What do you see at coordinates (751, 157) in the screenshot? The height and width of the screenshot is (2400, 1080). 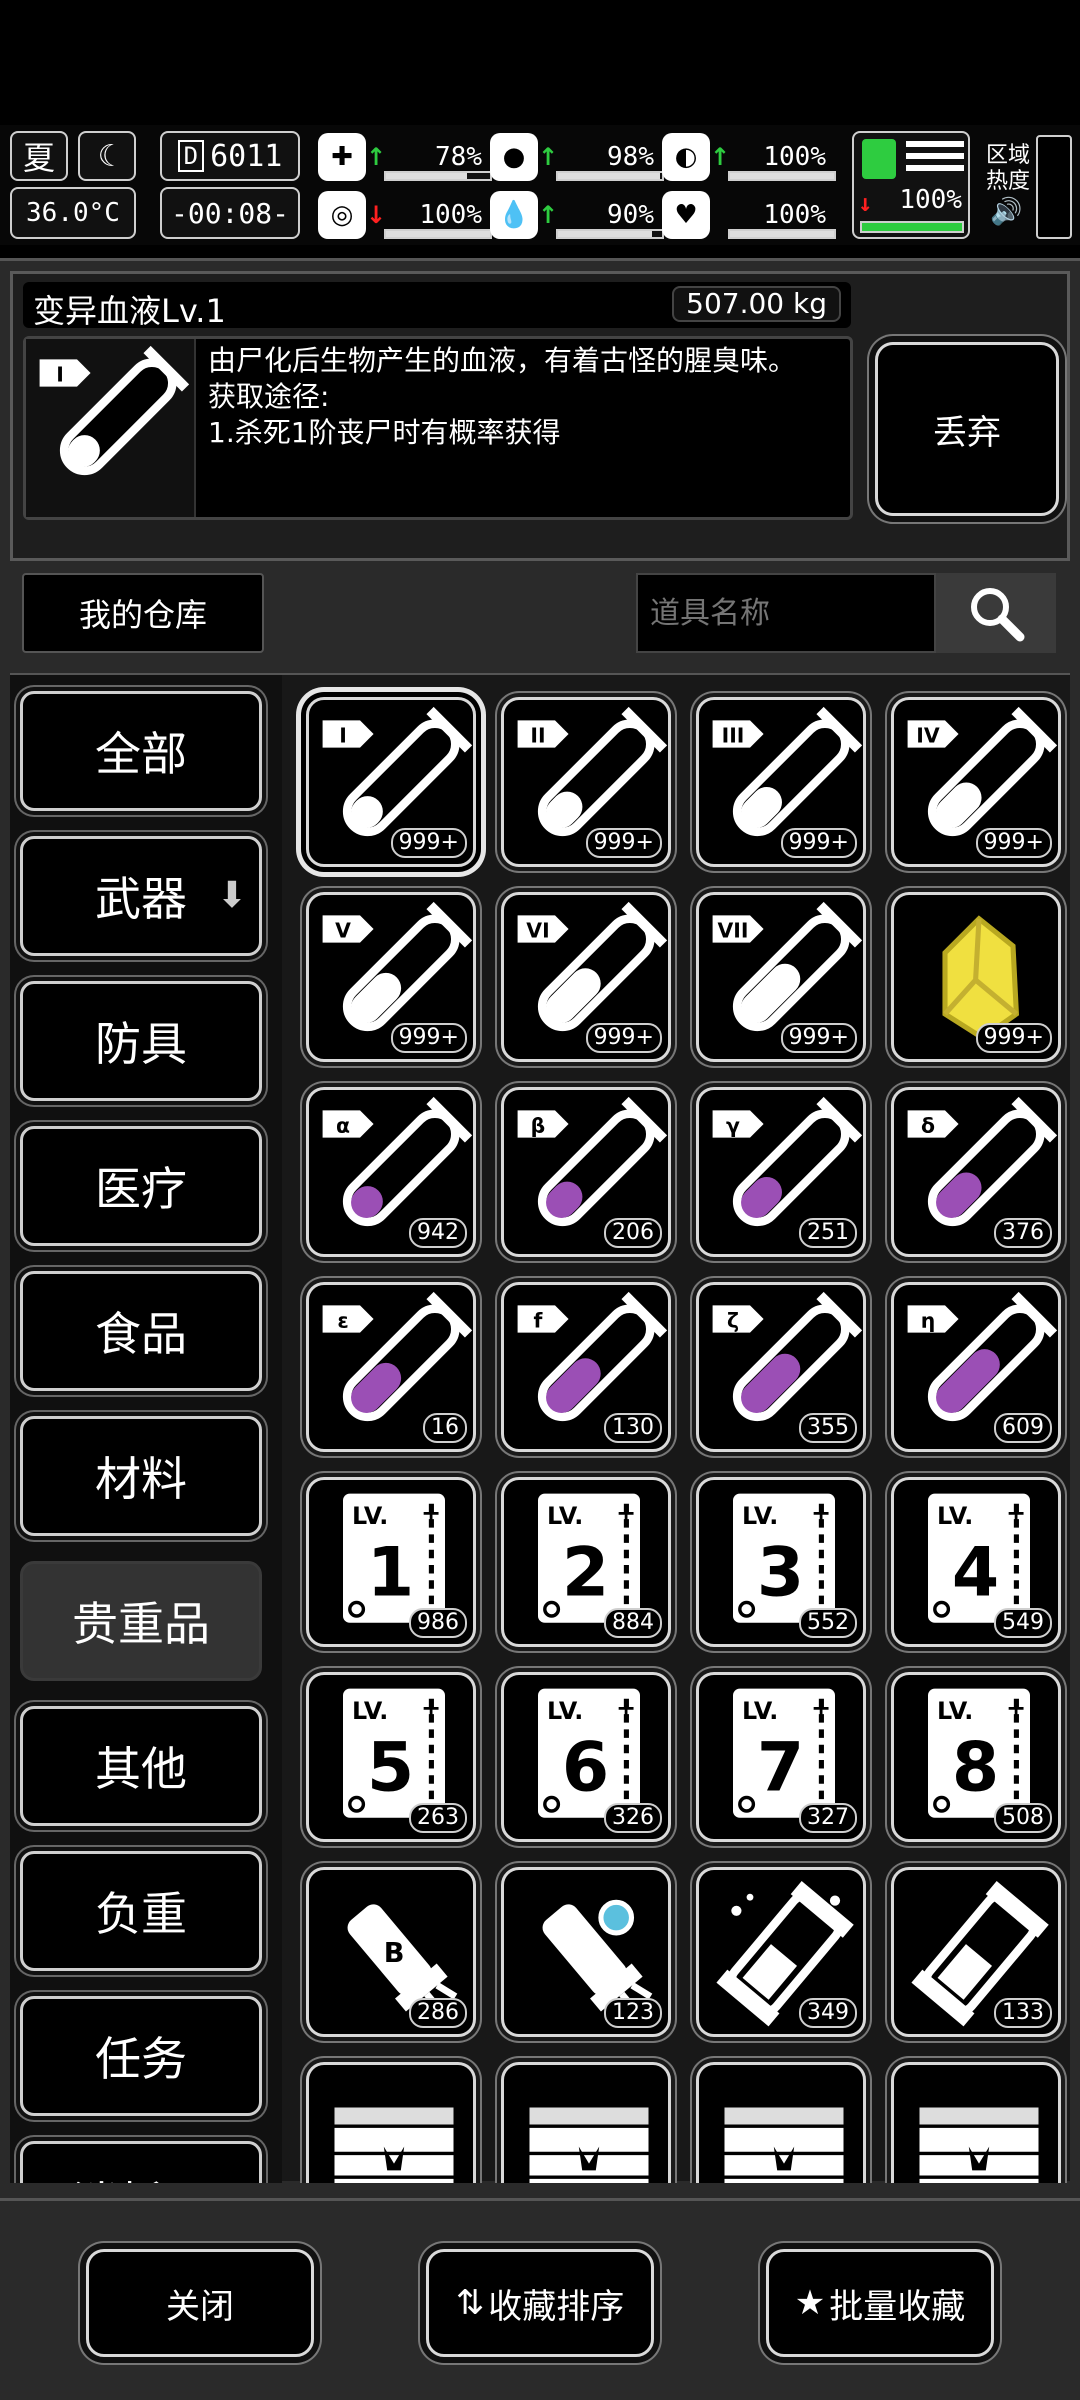 I see `medicine-stat: ◐ ↑ 100%` at bounding box center [751, 157].